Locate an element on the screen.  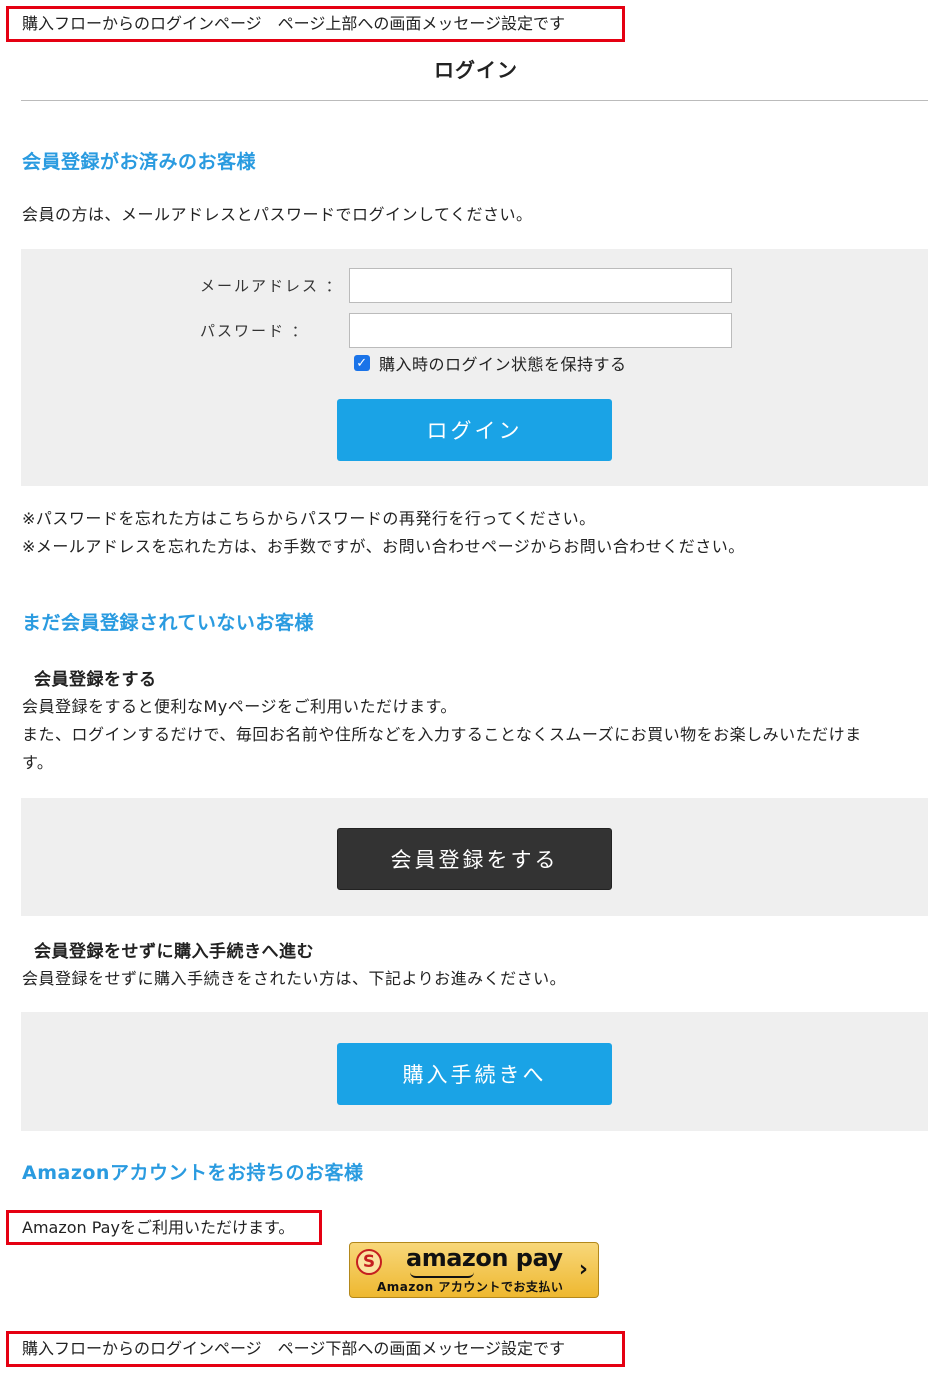
amazon-pay-subtext: Amazon アカウントでお支払い is located at coordinates (470, 1287).